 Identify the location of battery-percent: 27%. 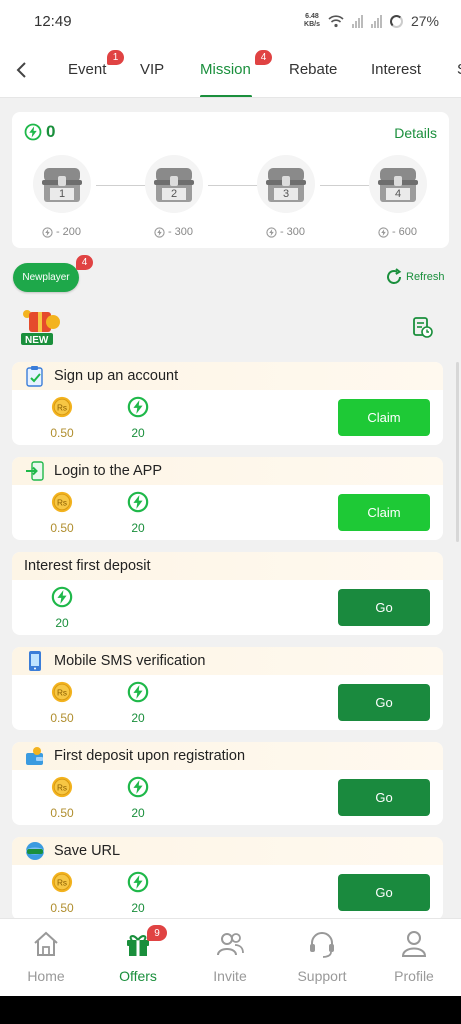
(424, 21).